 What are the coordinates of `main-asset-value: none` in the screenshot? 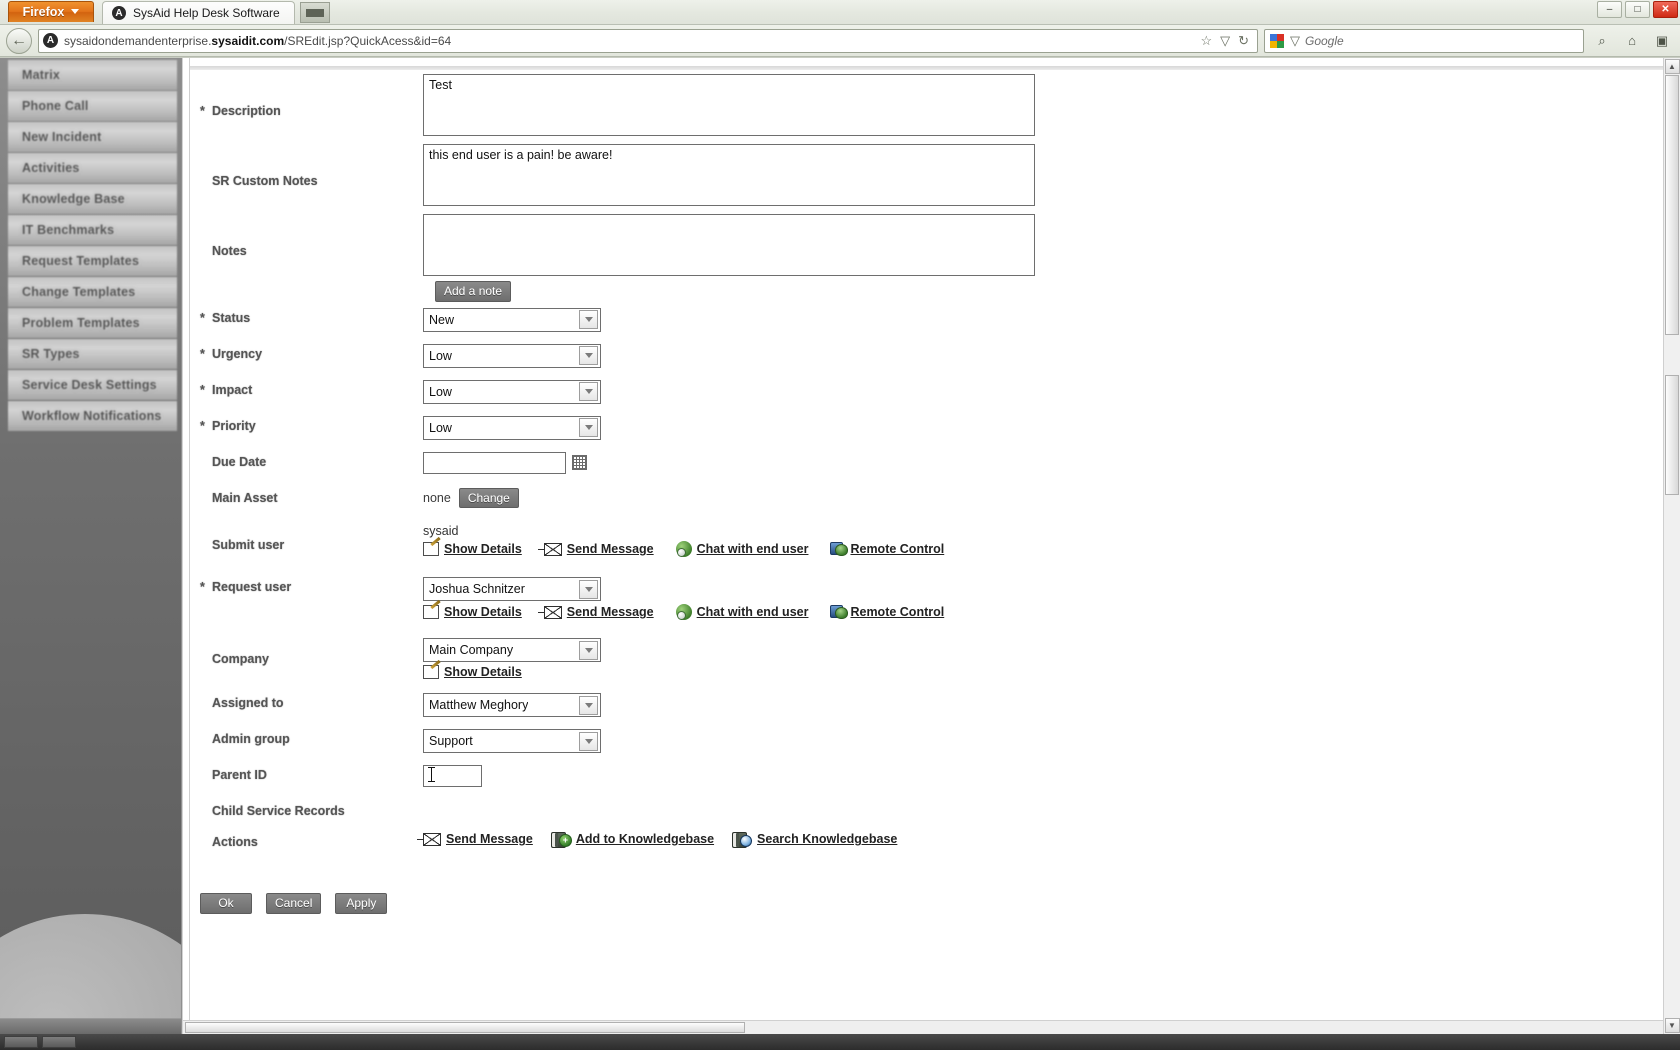 It's located at (437, 497).